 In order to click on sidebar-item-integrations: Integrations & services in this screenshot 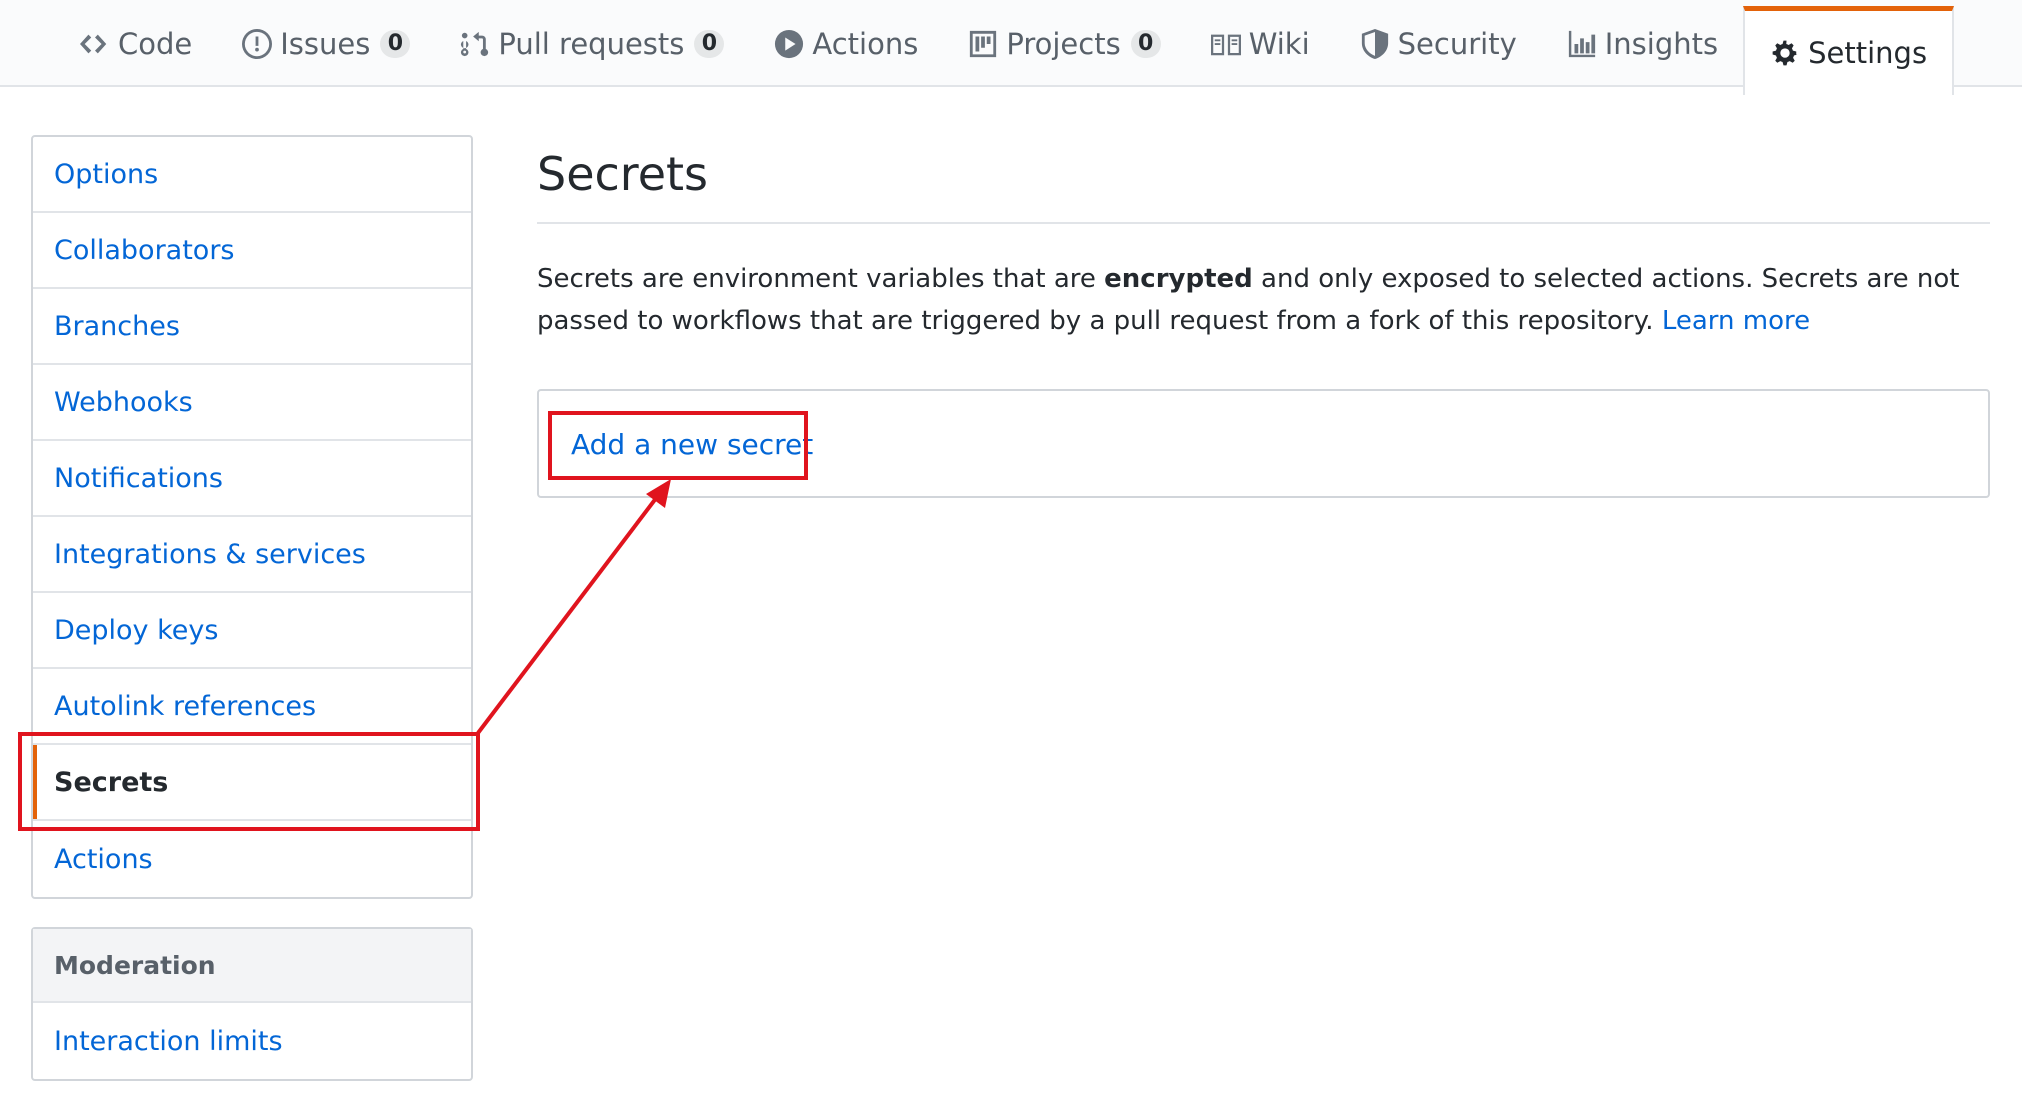, I will do `click(252, 555)`.